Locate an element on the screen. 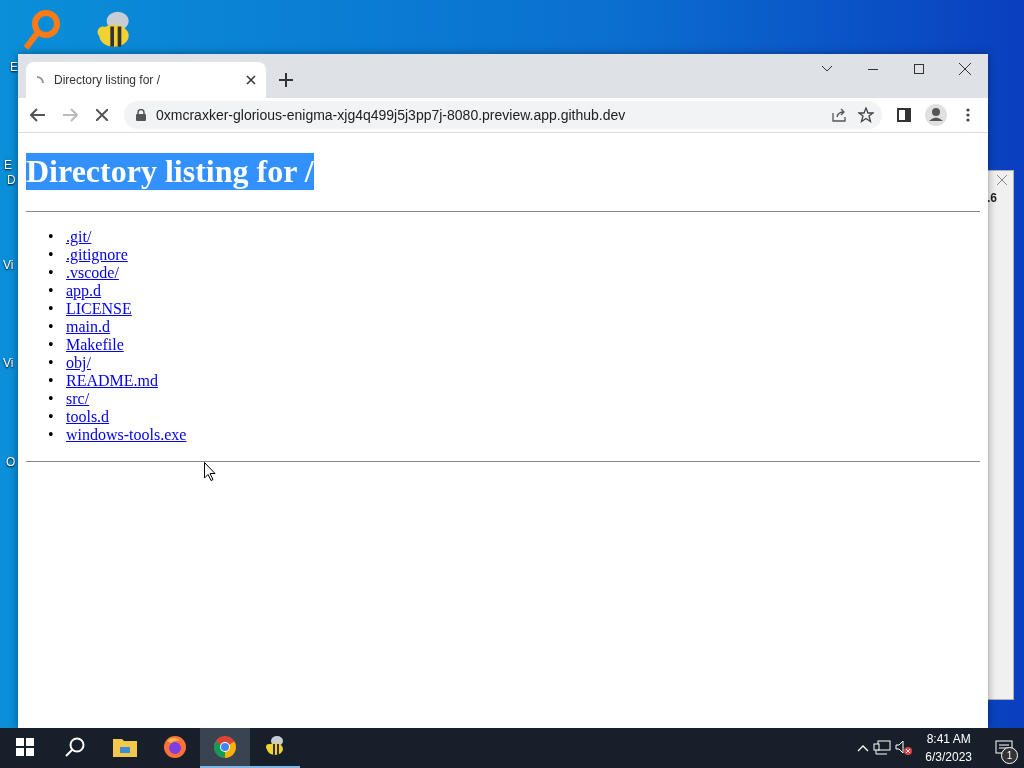 The height and width of the screenshot is (768, 1024). forward-arrow-icon is located at coordinates (70, 115).